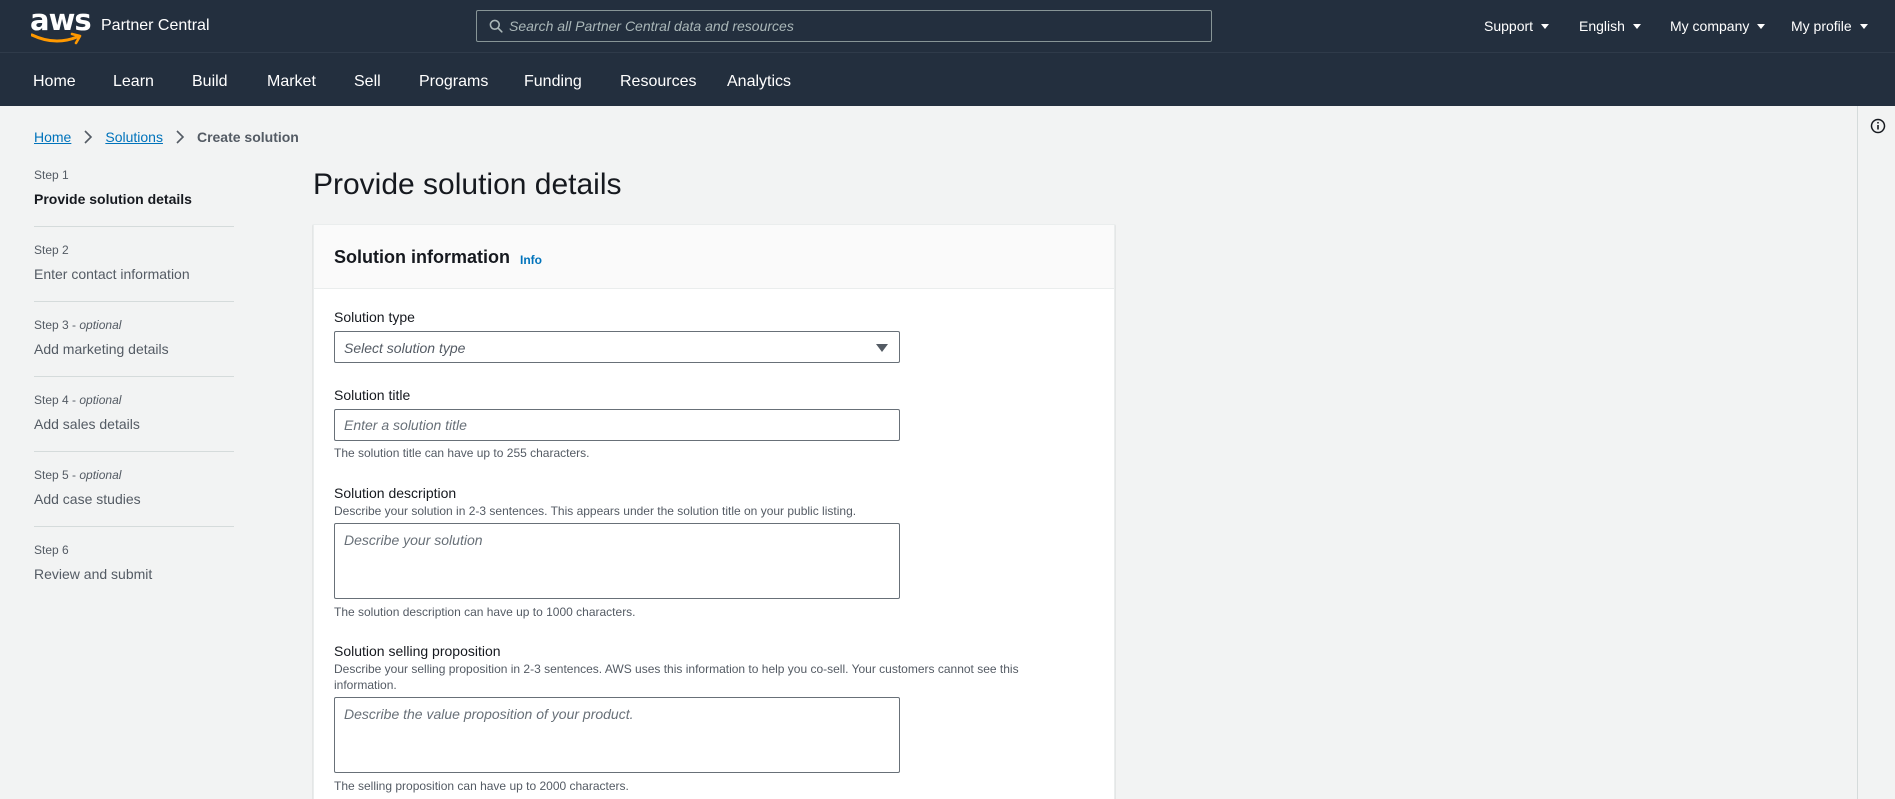 The image size is (1895, 799). I want to click on brand-name: Partner Central, so click(155, 26).